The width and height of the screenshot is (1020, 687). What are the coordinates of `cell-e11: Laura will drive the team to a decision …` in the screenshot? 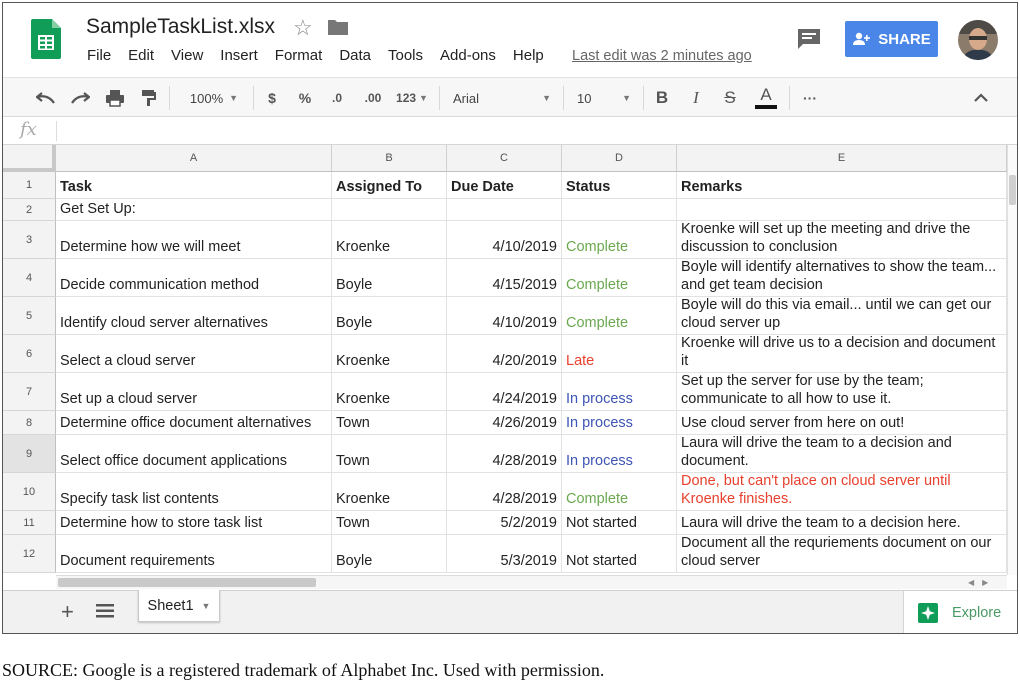 It's located at (842, 523).